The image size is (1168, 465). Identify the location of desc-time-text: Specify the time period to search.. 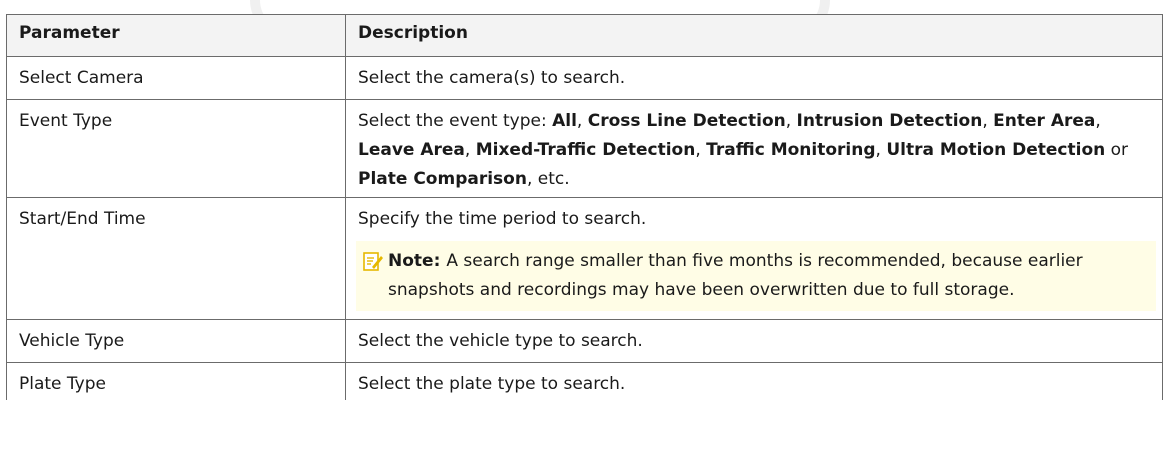
(502, 219).